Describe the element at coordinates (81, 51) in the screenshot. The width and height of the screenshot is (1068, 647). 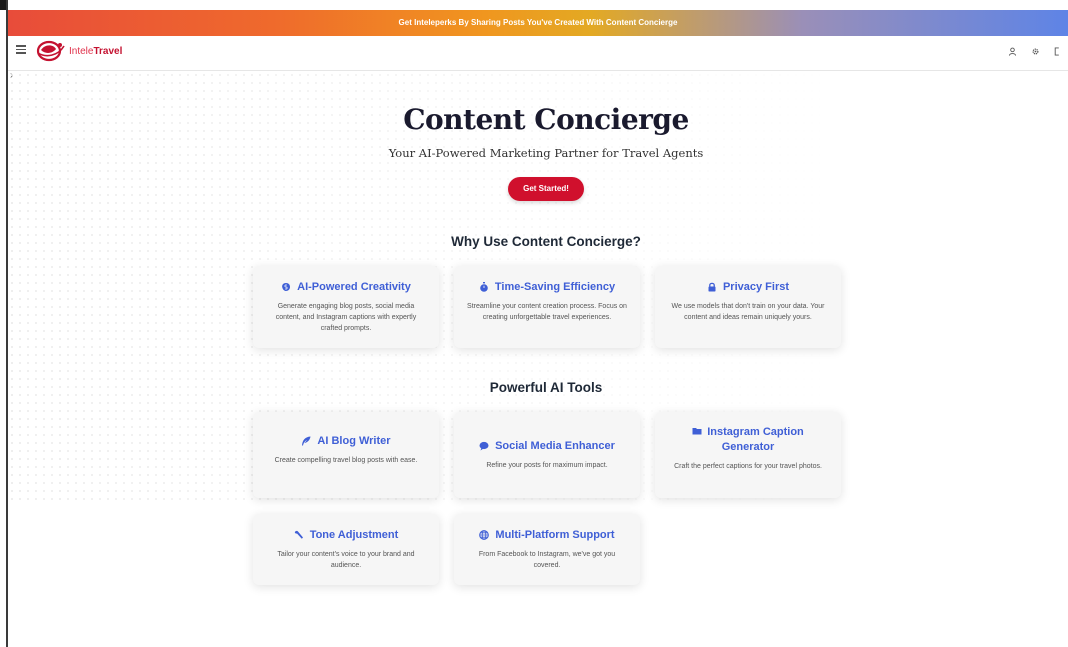
I see `brand-name-part1: Intele` at that location.